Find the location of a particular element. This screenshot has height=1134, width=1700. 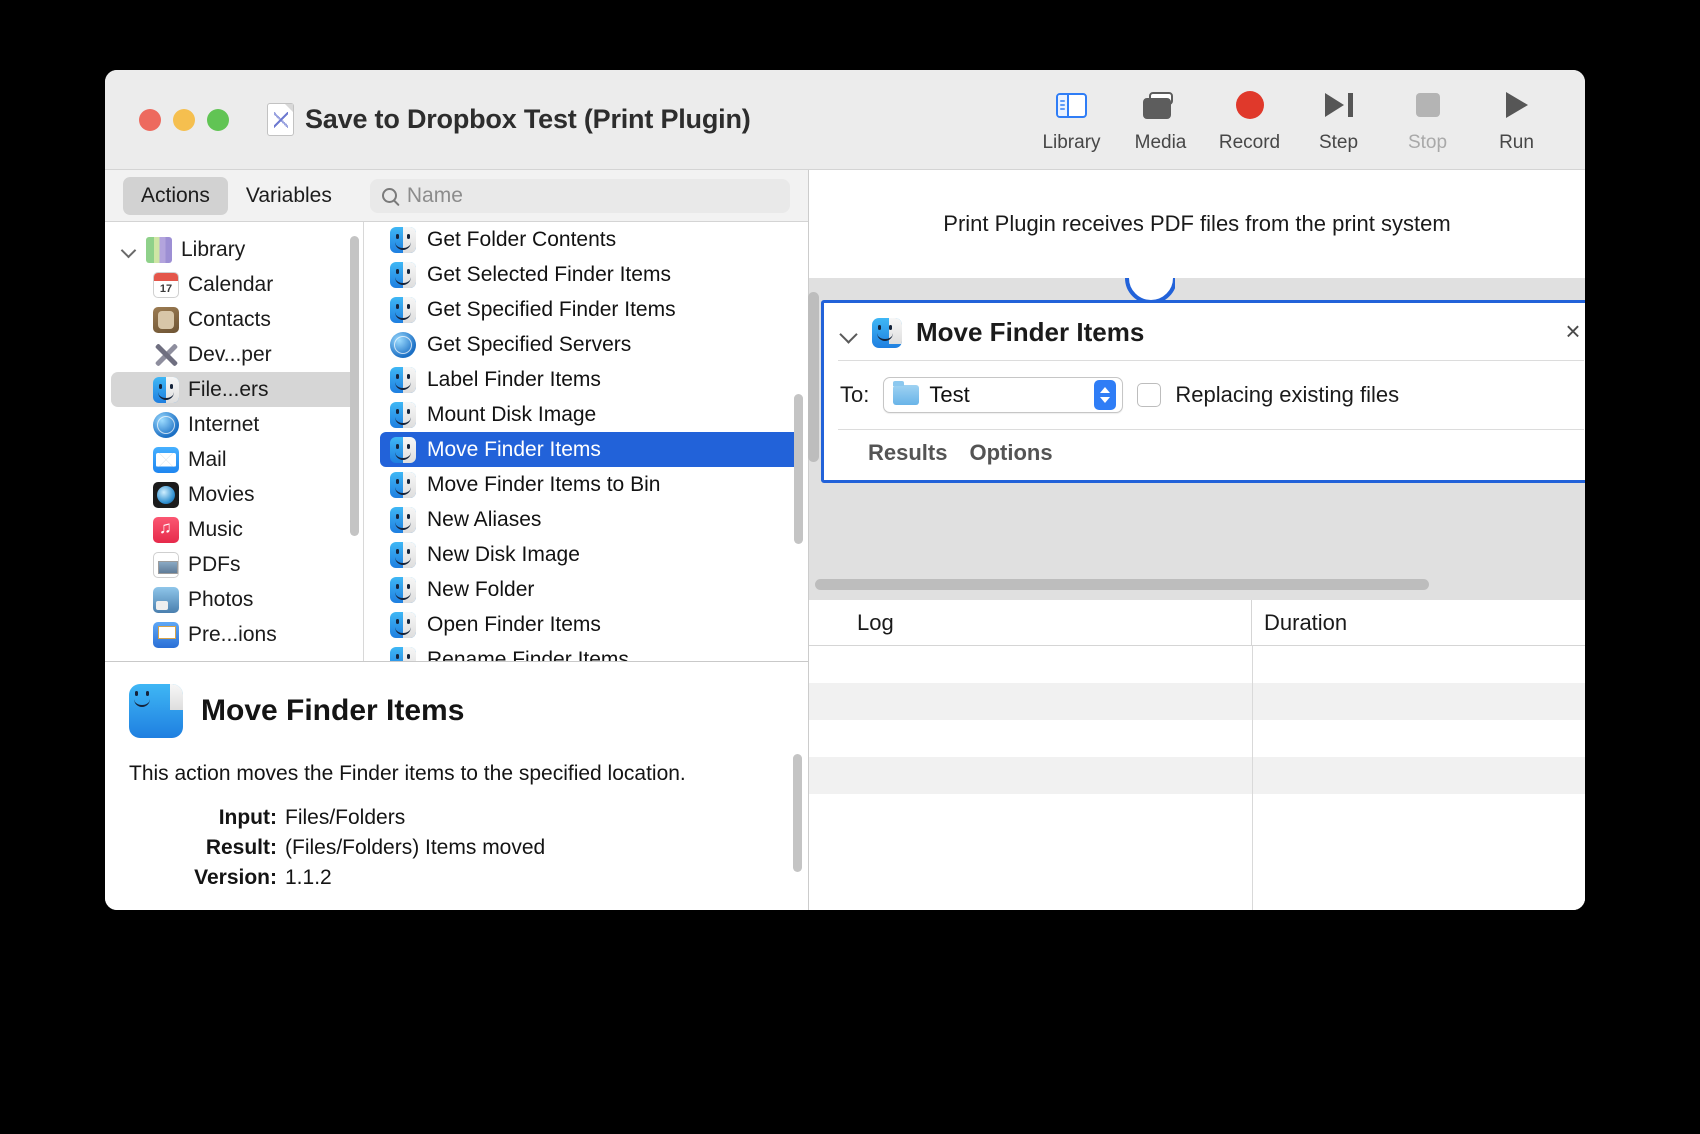

close-icon: × is located at coordinates (1573, 331).